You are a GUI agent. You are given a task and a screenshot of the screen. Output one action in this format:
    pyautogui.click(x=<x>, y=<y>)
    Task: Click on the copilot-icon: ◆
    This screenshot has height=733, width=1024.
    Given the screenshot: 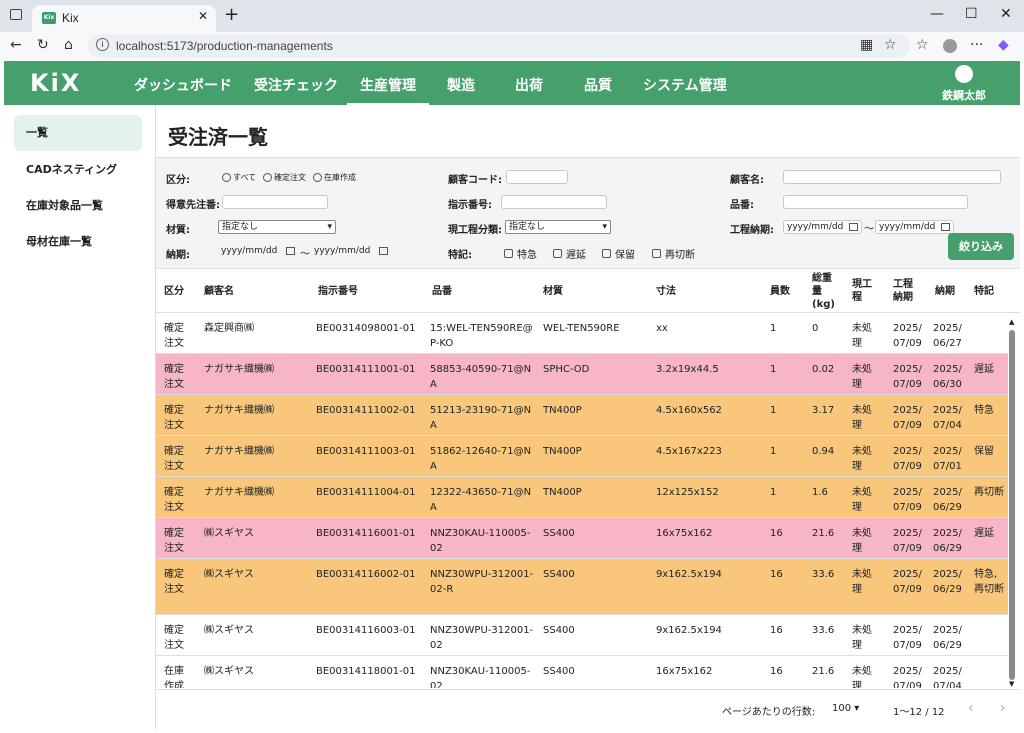 What is the action you would take?
    pyautogui.click(x=1003, y=45)
    